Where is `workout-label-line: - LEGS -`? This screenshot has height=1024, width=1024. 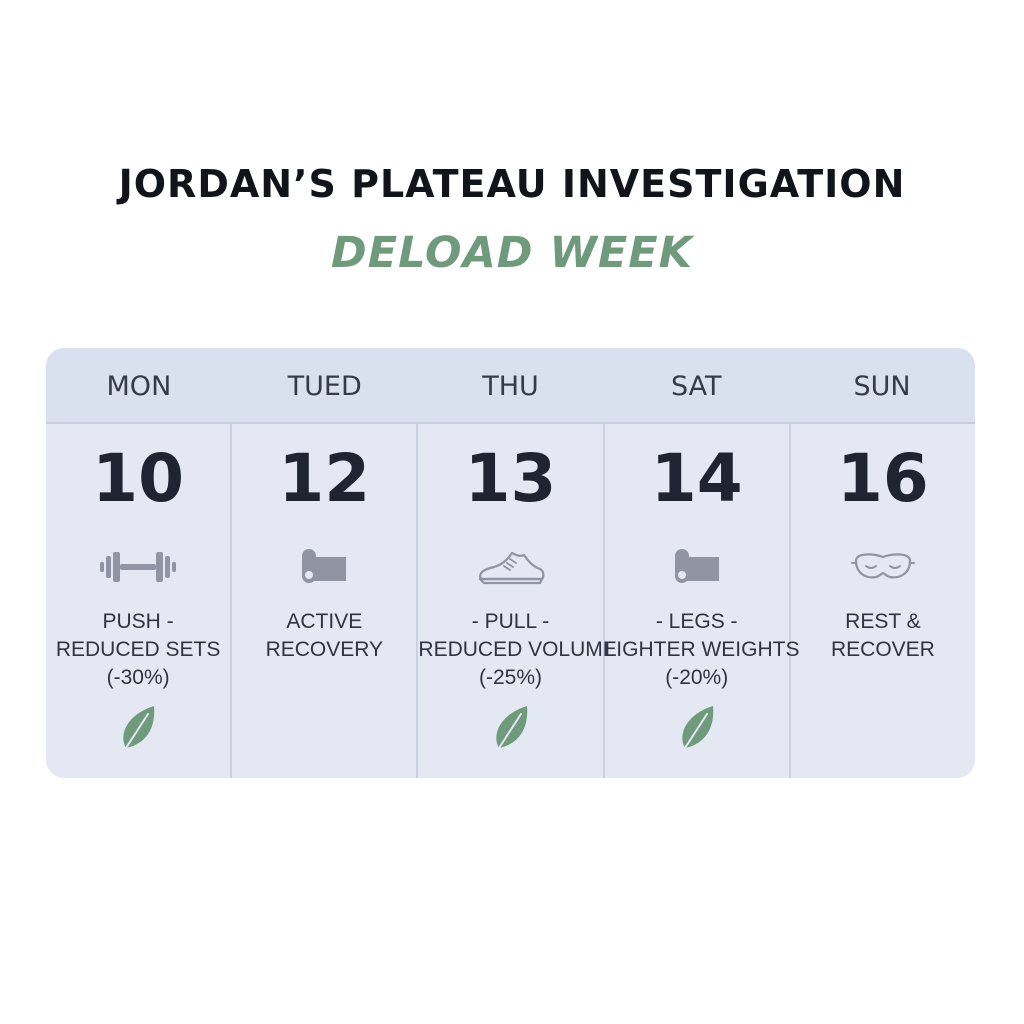 workout-label-line: - LEGS - is located at coordinates (696, 621).